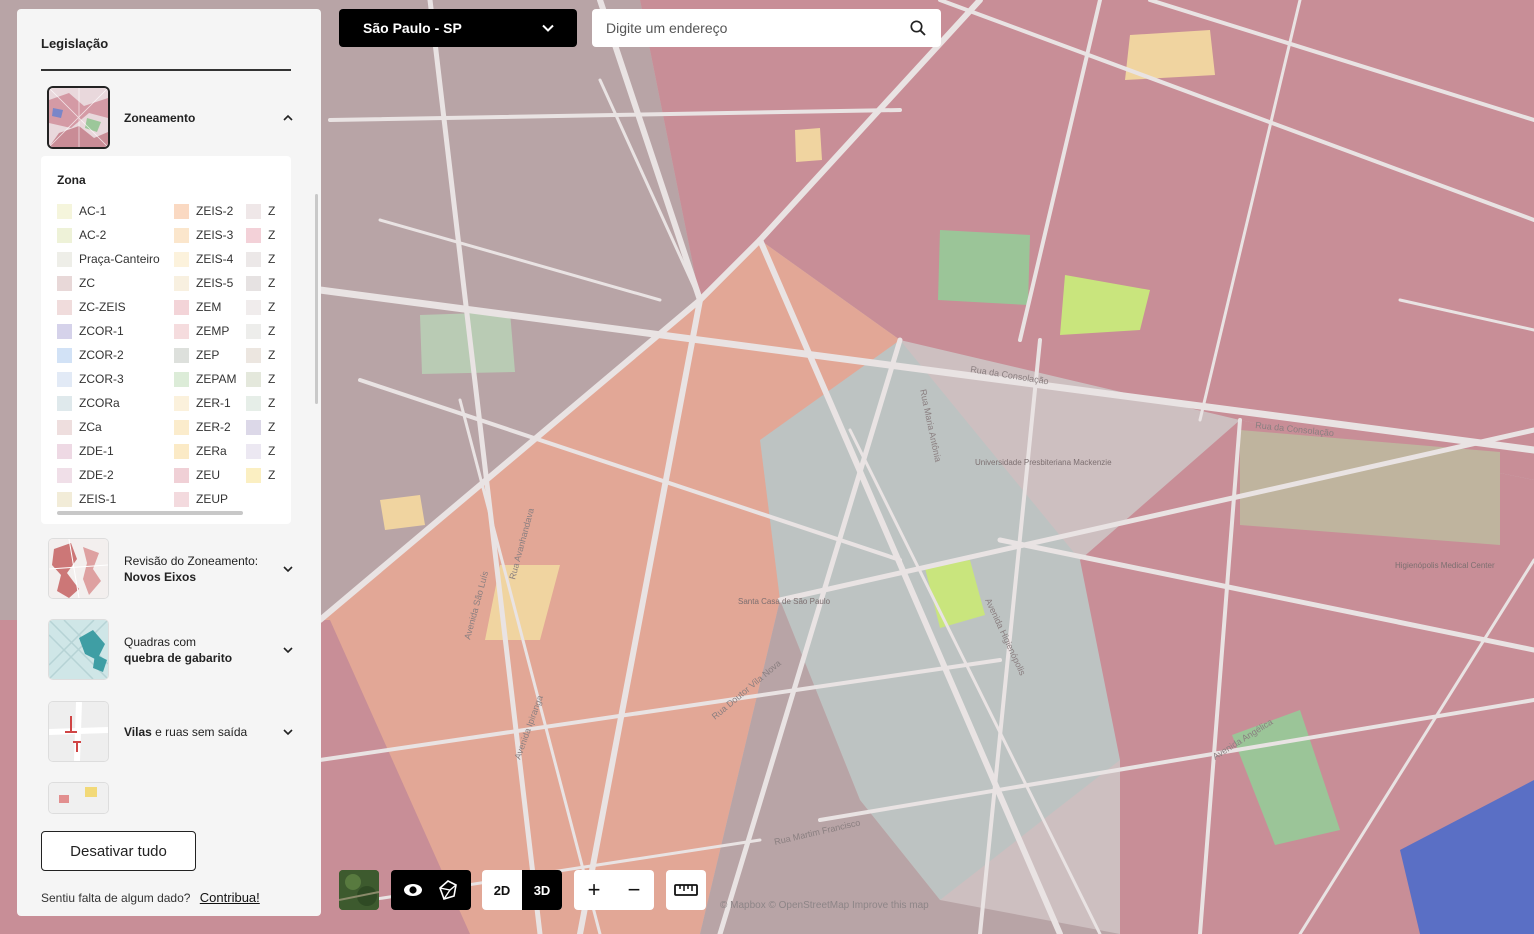 This screenshot has height=934, width=1534. I want to click on search-input, so click(757, 28).